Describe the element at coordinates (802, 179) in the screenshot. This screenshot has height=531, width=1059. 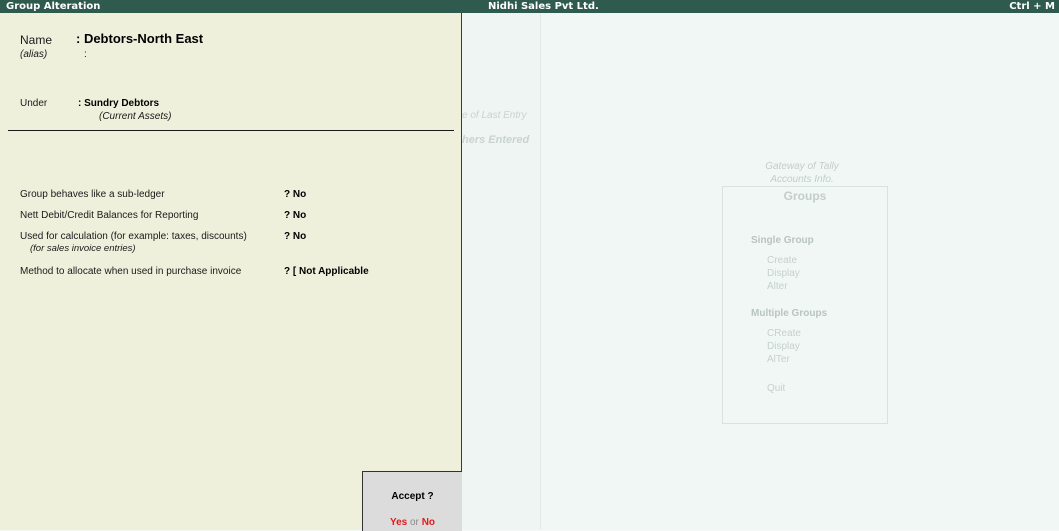
I see `gateway-subtitle: Accounts Info.` at that location.